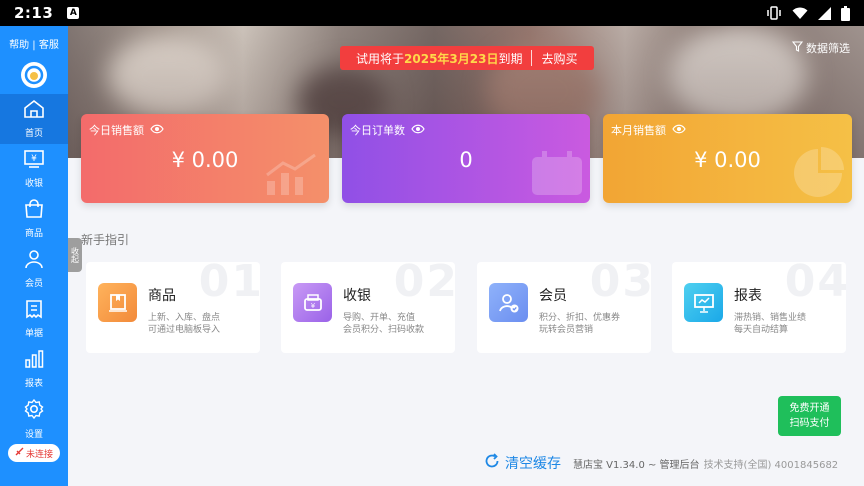 This screenshot has width=864, height=486. I want to click on stat-title: 今日销售额, so click(116, 130).